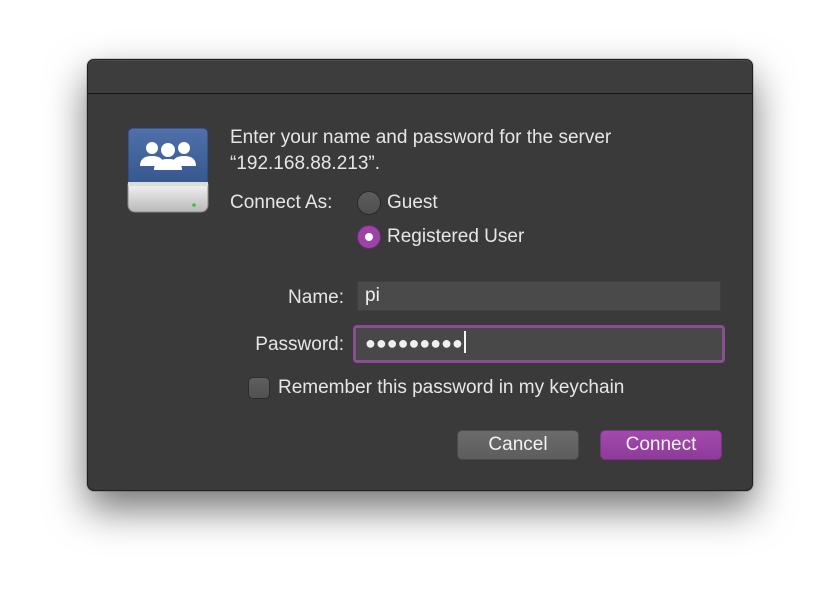 This screenshot has height=606, width=840. I want to click on radio-guest: Guest, so click(397, 203).